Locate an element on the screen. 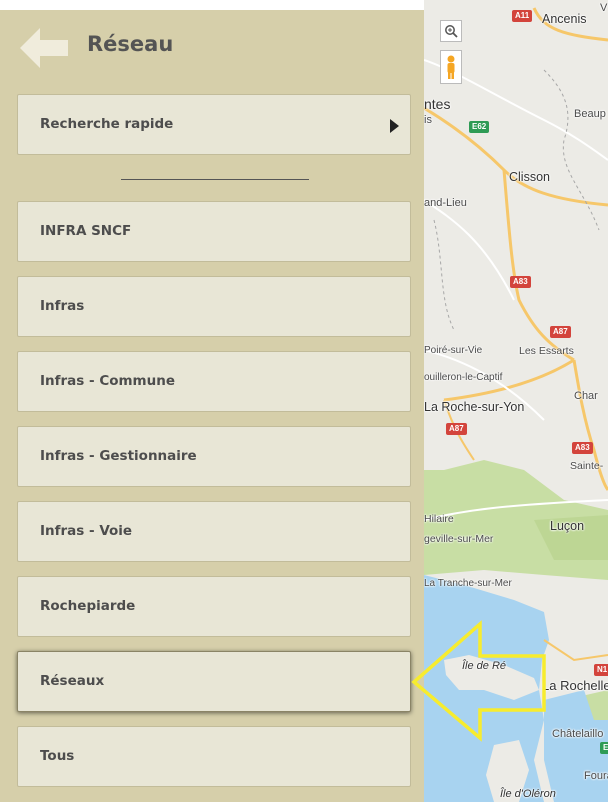  menu-item-reseaux: Réseaux is located at coordinates (214, 681).